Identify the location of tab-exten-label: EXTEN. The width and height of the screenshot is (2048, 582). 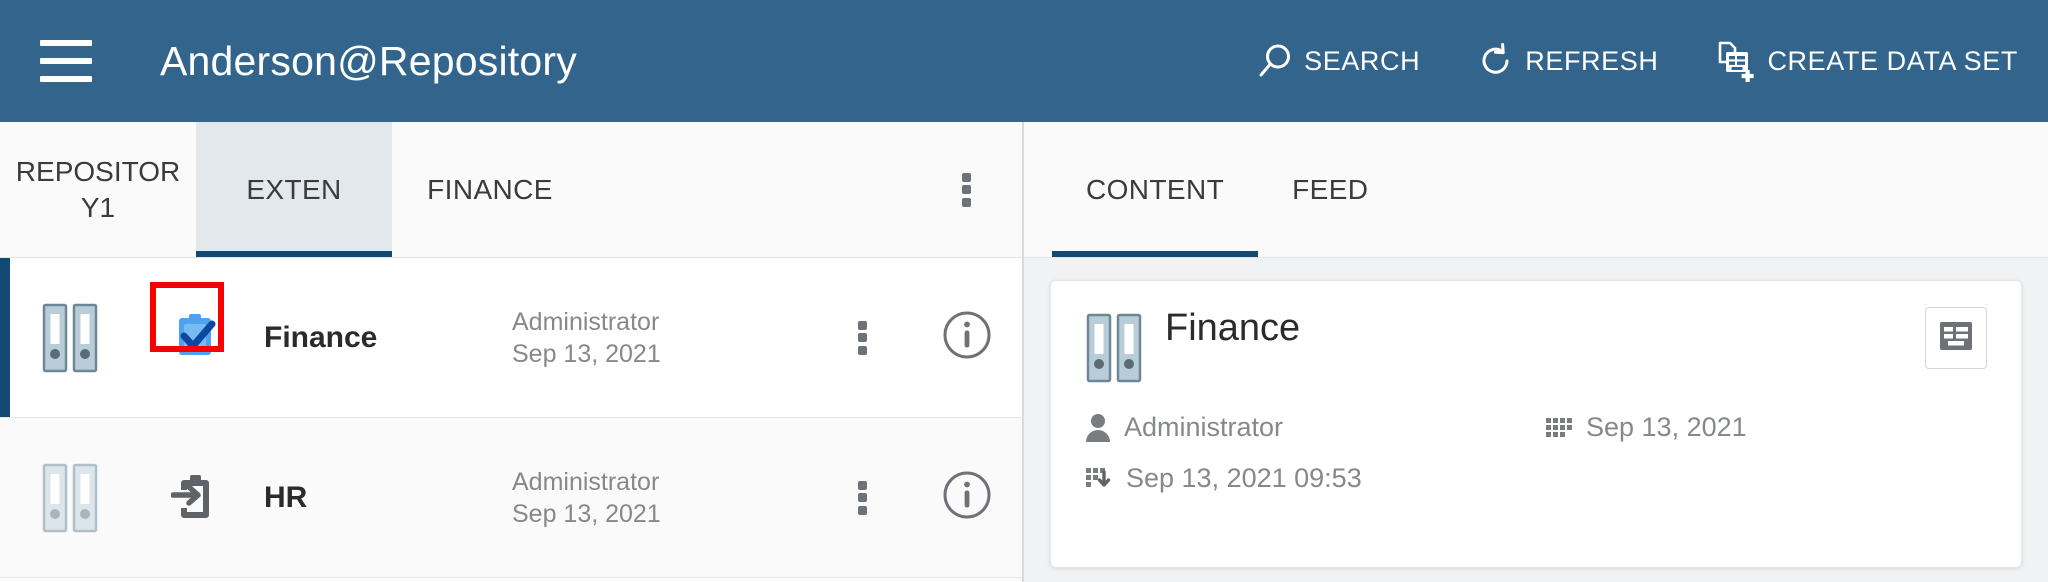
(294, 189).